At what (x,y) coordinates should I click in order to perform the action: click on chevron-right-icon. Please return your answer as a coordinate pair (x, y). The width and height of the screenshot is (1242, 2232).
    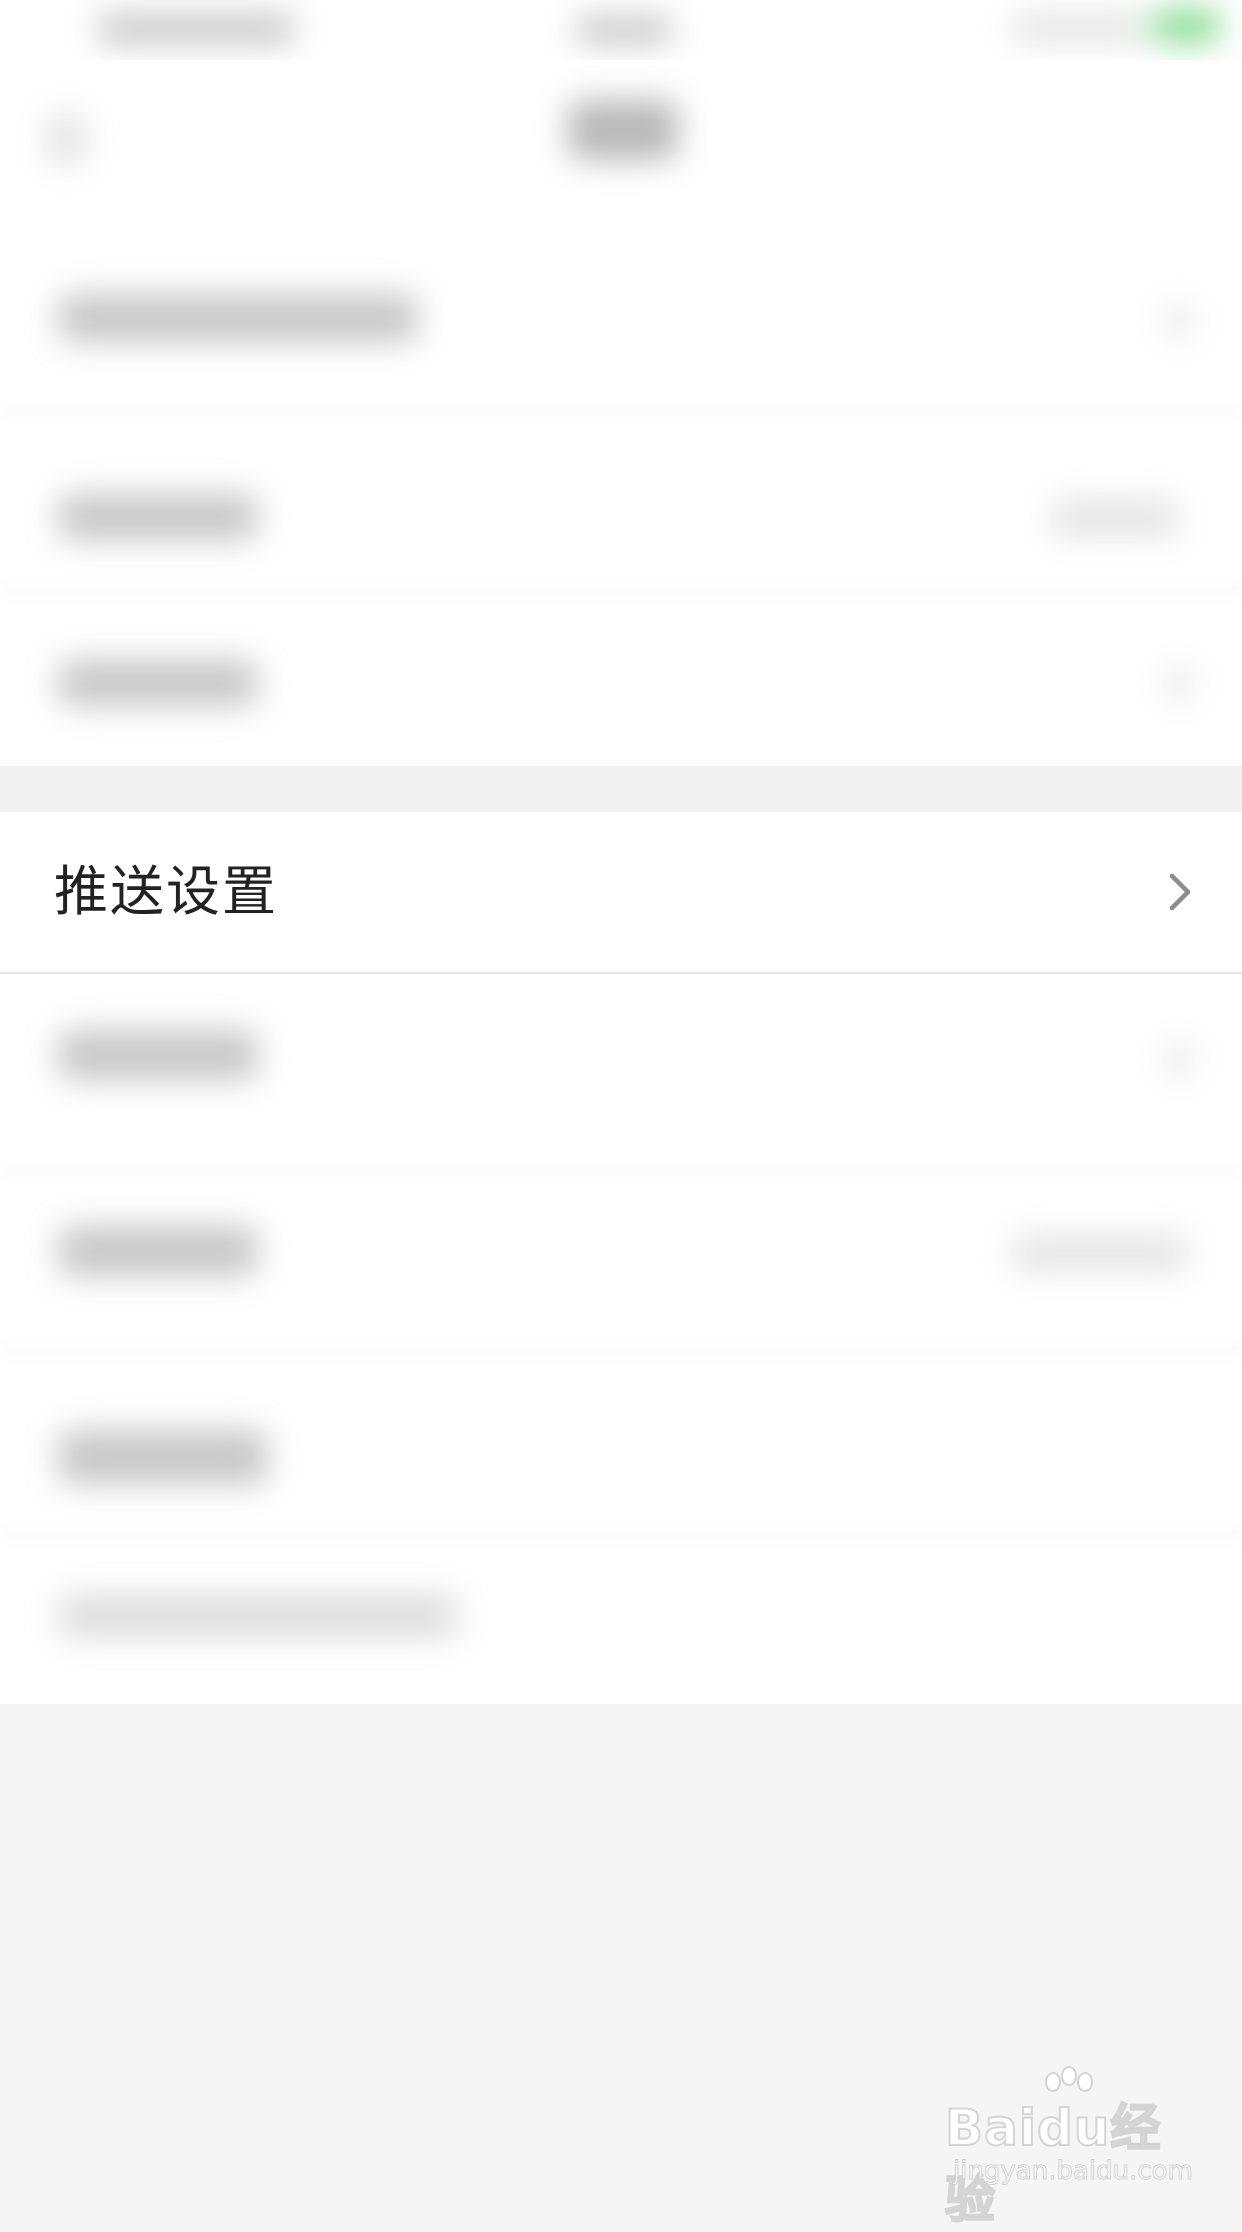
    Looking at the image, I should click on (1180, 892).